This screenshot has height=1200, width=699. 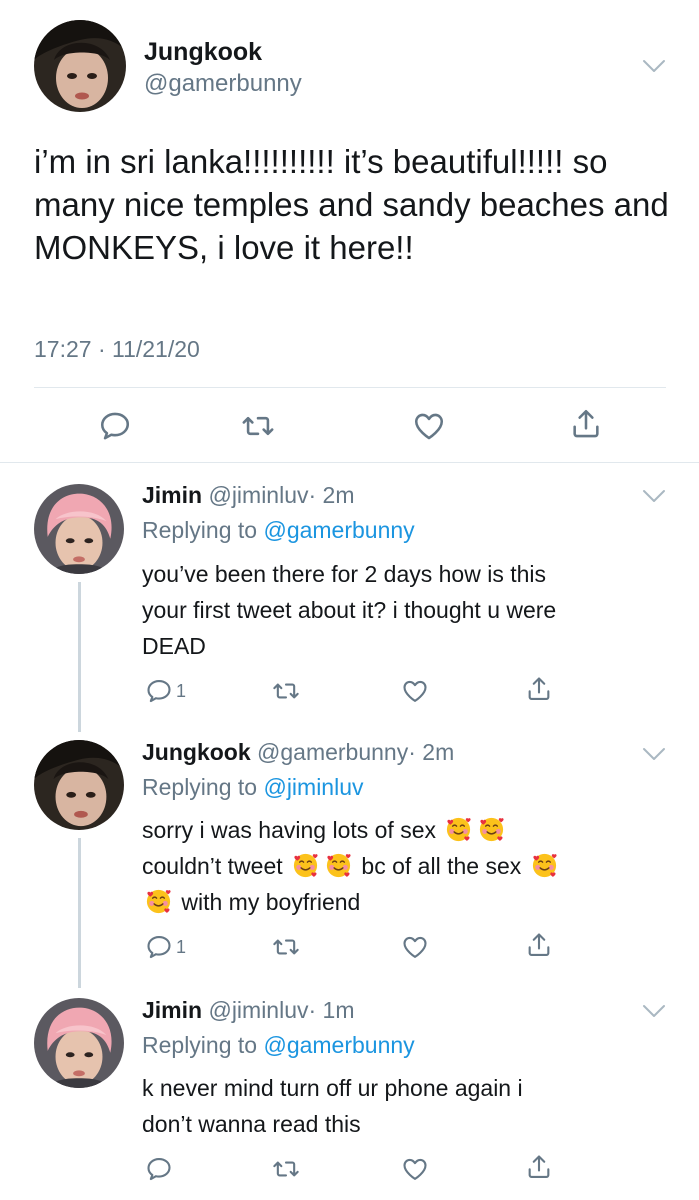 I want to click on text-segment: couldn’t tweet, so click(x=212, y=866).